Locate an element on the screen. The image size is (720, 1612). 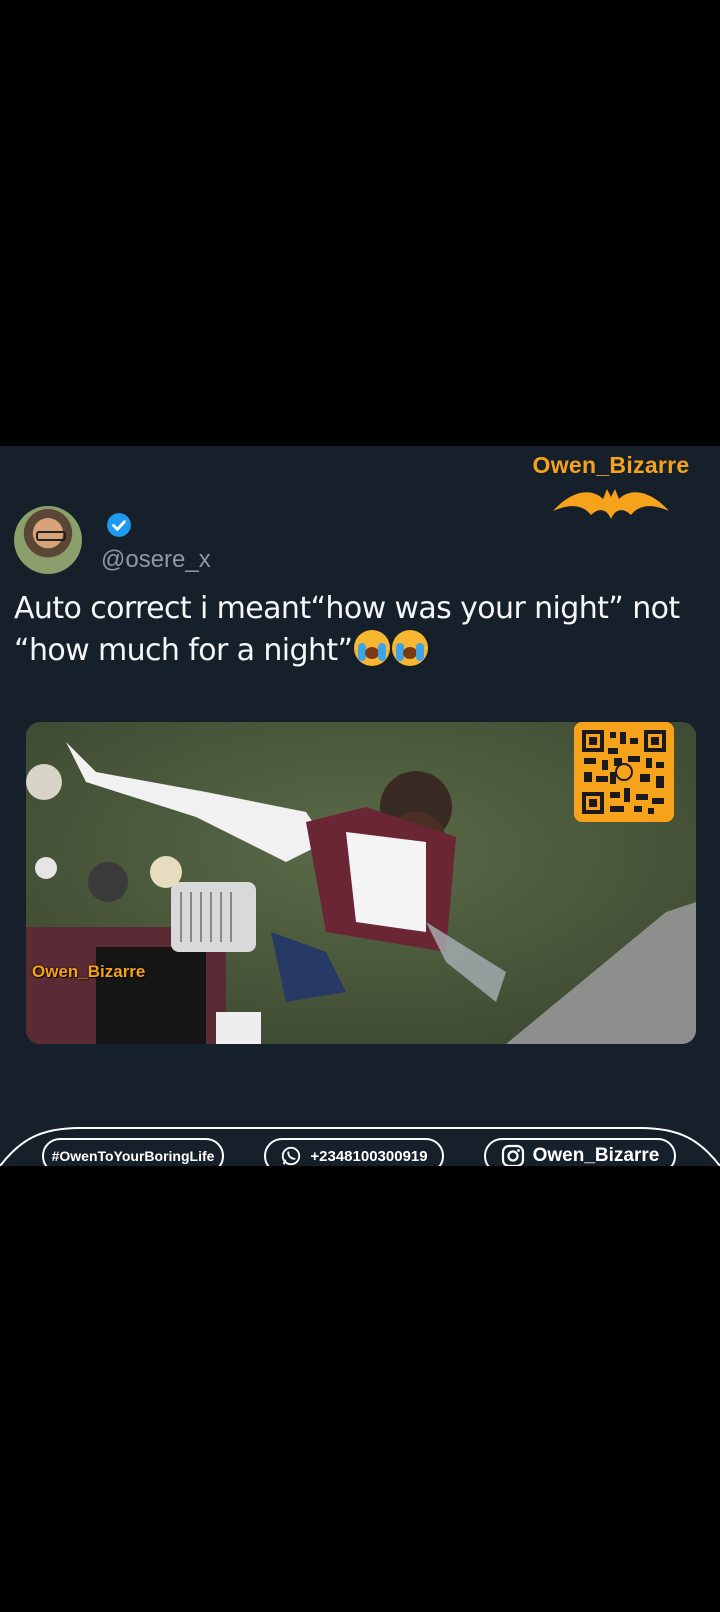
instagram-handle: Owen_Bizarre is located at coordinates (596, 1155).